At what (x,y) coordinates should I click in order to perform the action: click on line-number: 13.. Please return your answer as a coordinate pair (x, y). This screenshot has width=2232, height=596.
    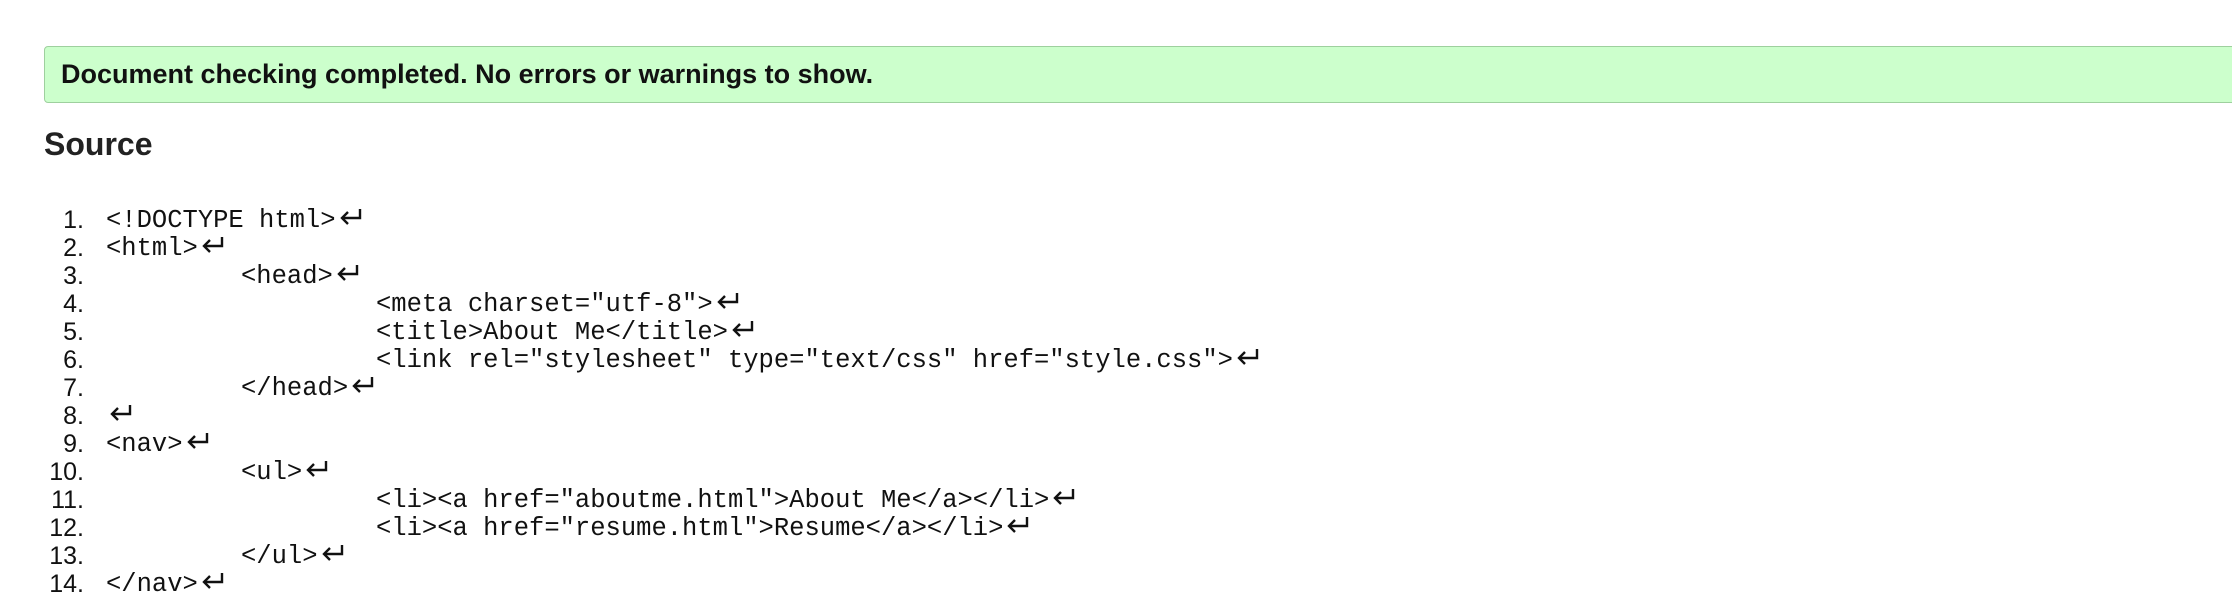
    Looking at the image, I should click on (66, 555).